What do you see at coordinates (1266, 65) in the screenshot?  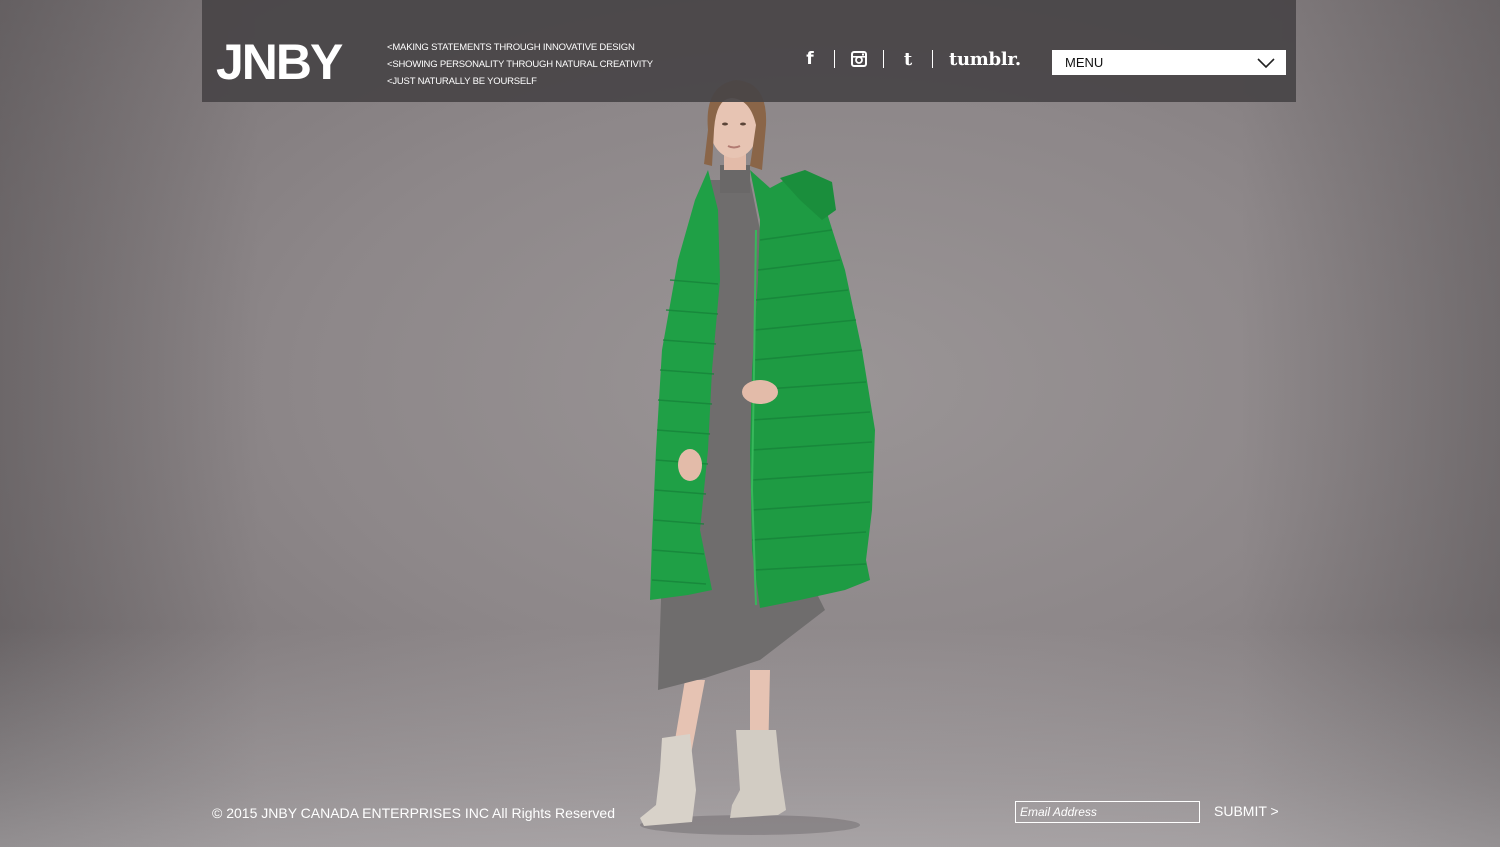 I see `chevron-down-icon` at bounding box center [1266, 65].